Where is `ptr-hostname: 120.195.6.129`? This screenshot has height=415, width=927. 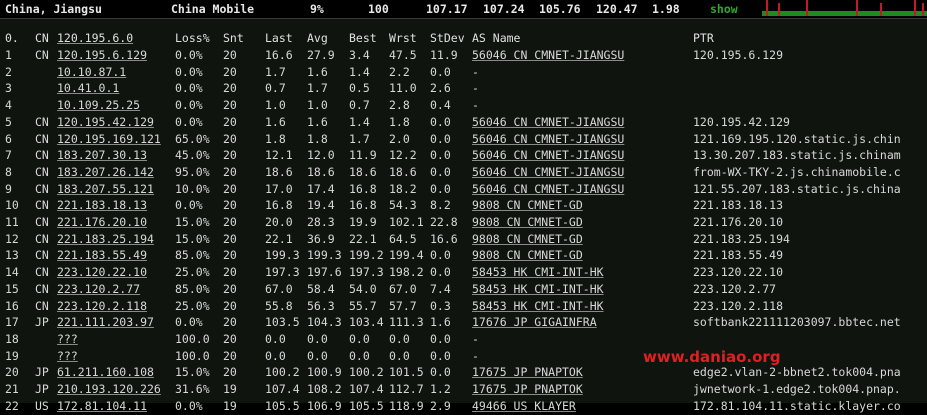
ptr-hostname: 120.195.6.129 is located at coordinates (738, 55).